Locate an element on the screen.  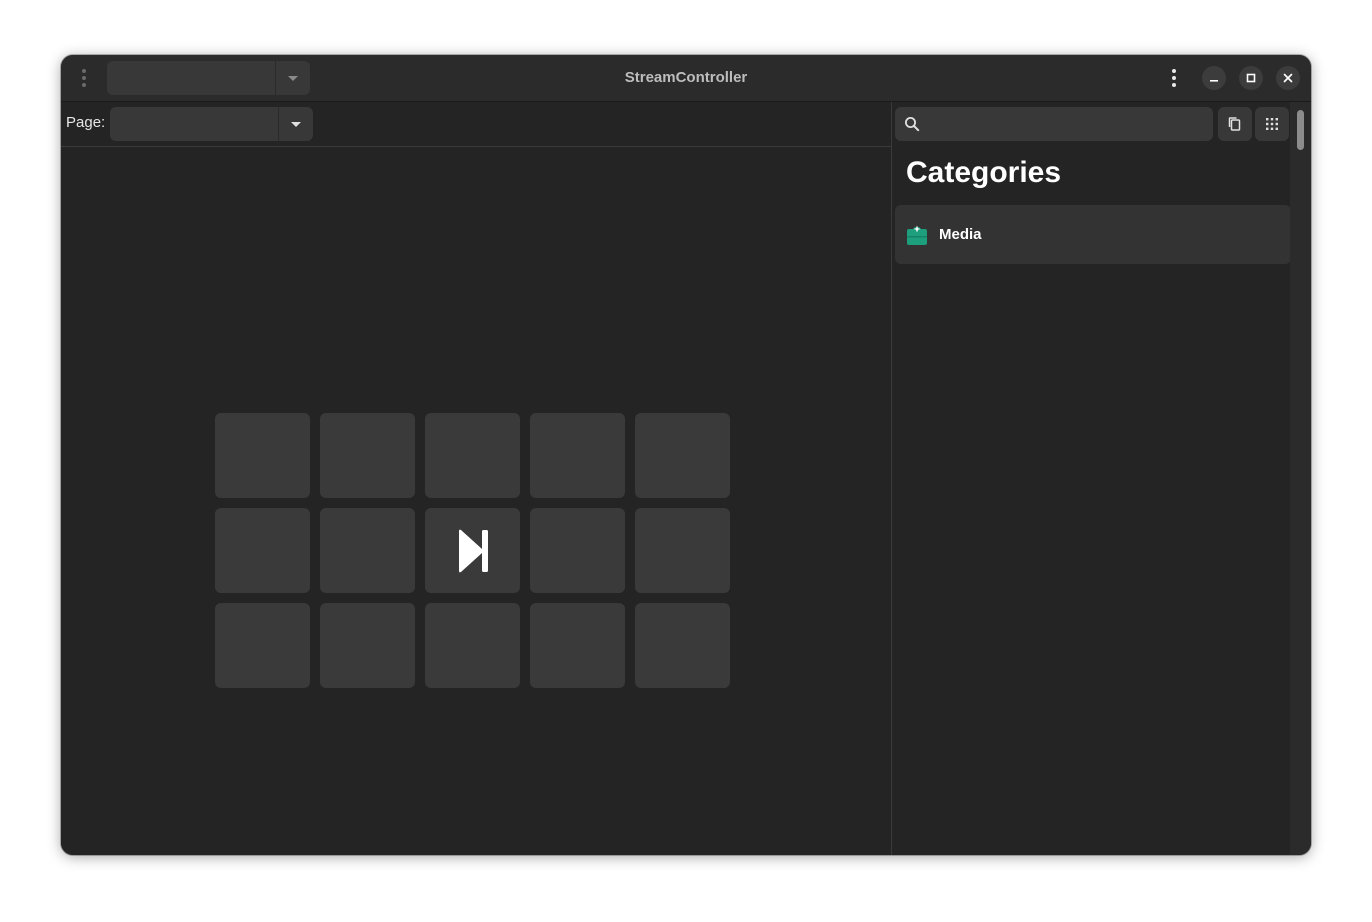
deck-selector-dropdown-button is located at coordinates (293, 78).